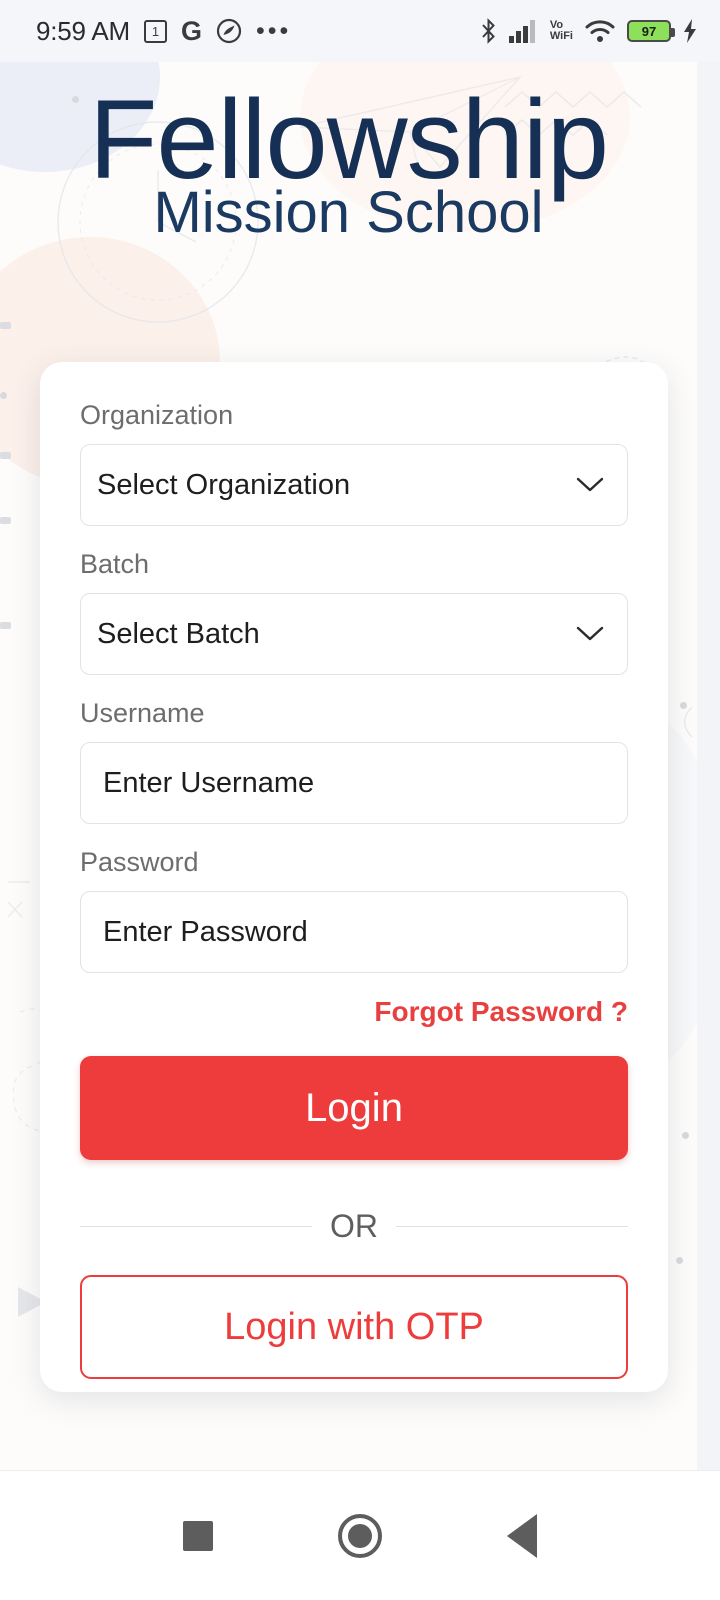 The width and height of the screenshot is (720, 1600). Describe the element at coordinates (209, 782) in the screenshot. I see `username-placeholder: Enter Username` at that location.